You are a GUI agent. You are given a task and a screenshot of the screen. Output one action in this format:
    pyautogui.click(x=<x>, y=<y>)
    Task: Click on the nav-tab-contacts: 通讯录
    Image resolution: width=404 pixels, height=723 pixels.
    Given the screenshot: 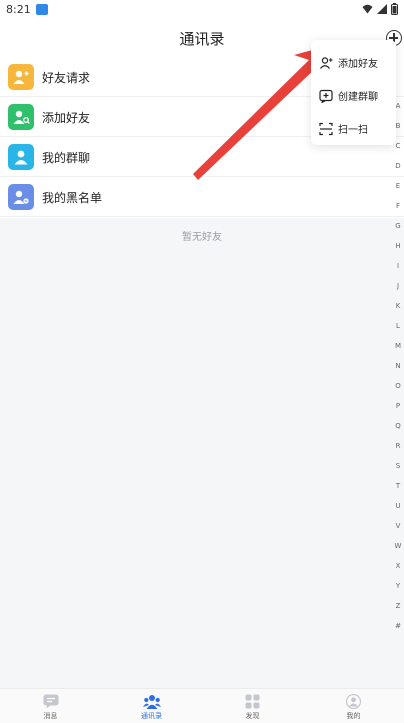 What is the action you would take?
    pyautogui.click(x=151, y=706)
    